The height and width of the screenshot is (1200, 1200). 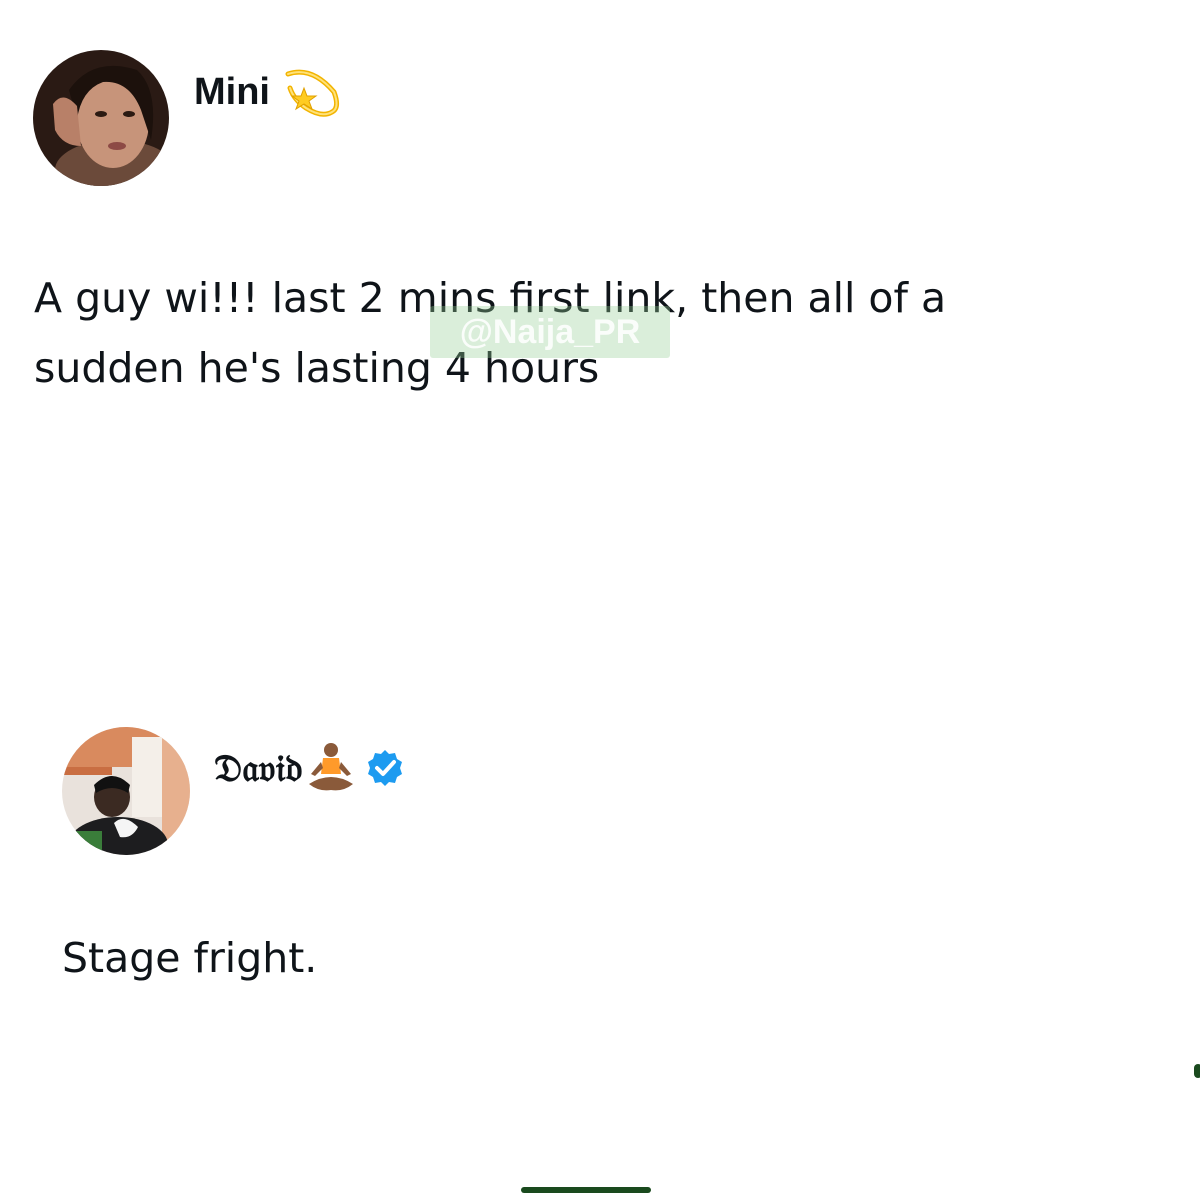 I want to click on avatar-mini, so click(x=101, y=118).